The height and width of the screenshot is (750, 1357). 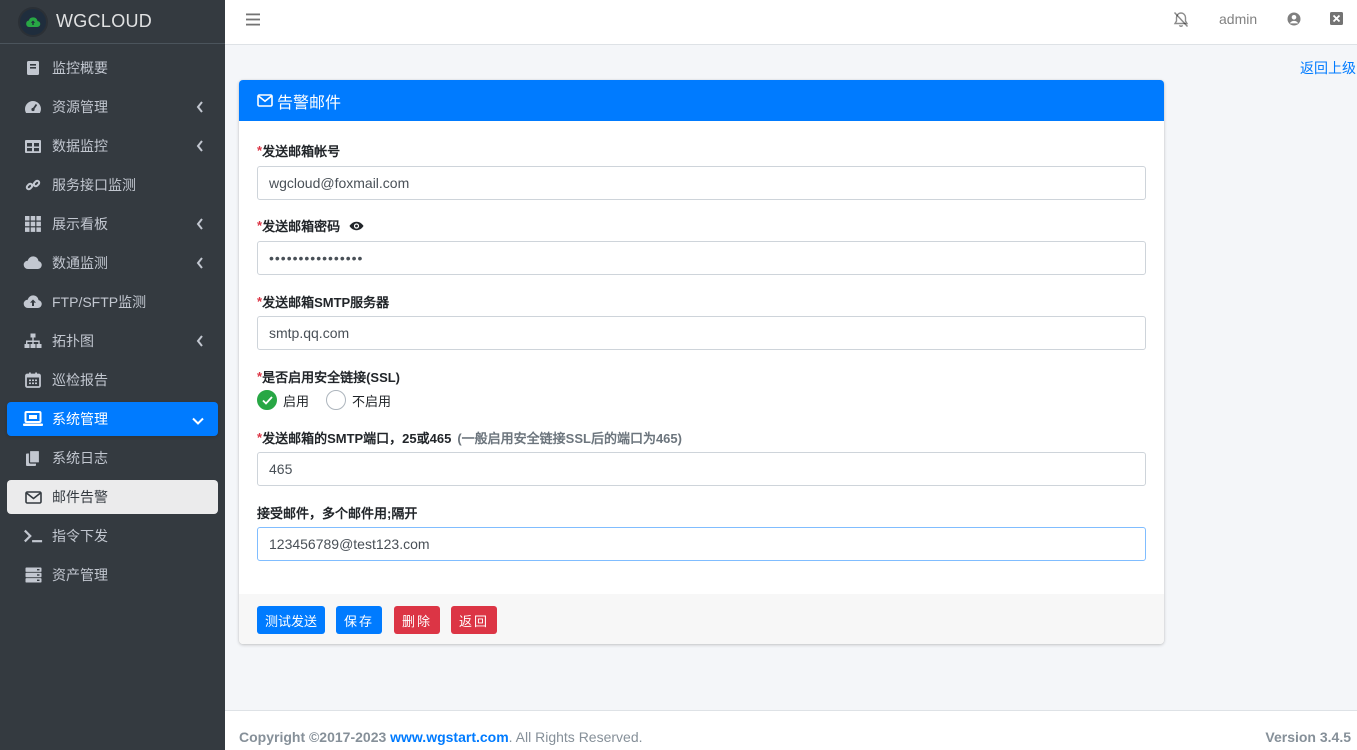 I want to click on cloud-upload-icon, so click(x=33, y=302).